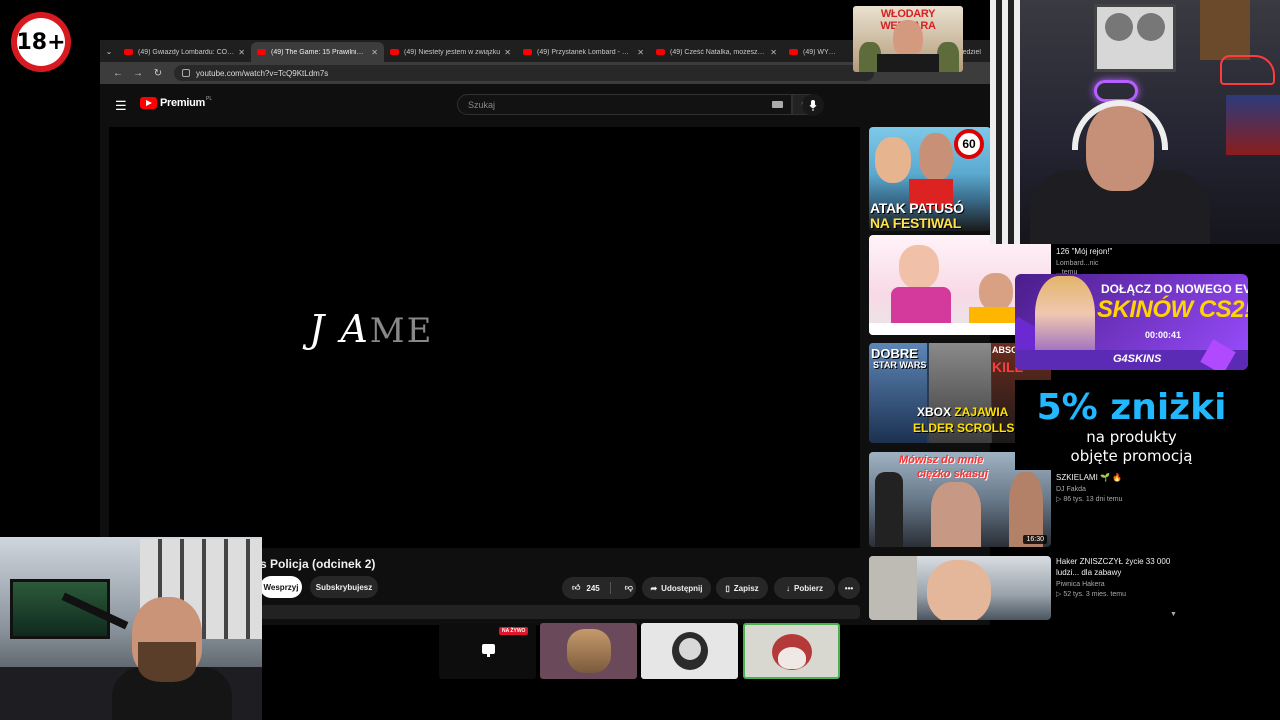 The width and height of the screenshot is (1280, 720). I want to click on thumbnail-caption: STAR WARS, so click(900, 365).